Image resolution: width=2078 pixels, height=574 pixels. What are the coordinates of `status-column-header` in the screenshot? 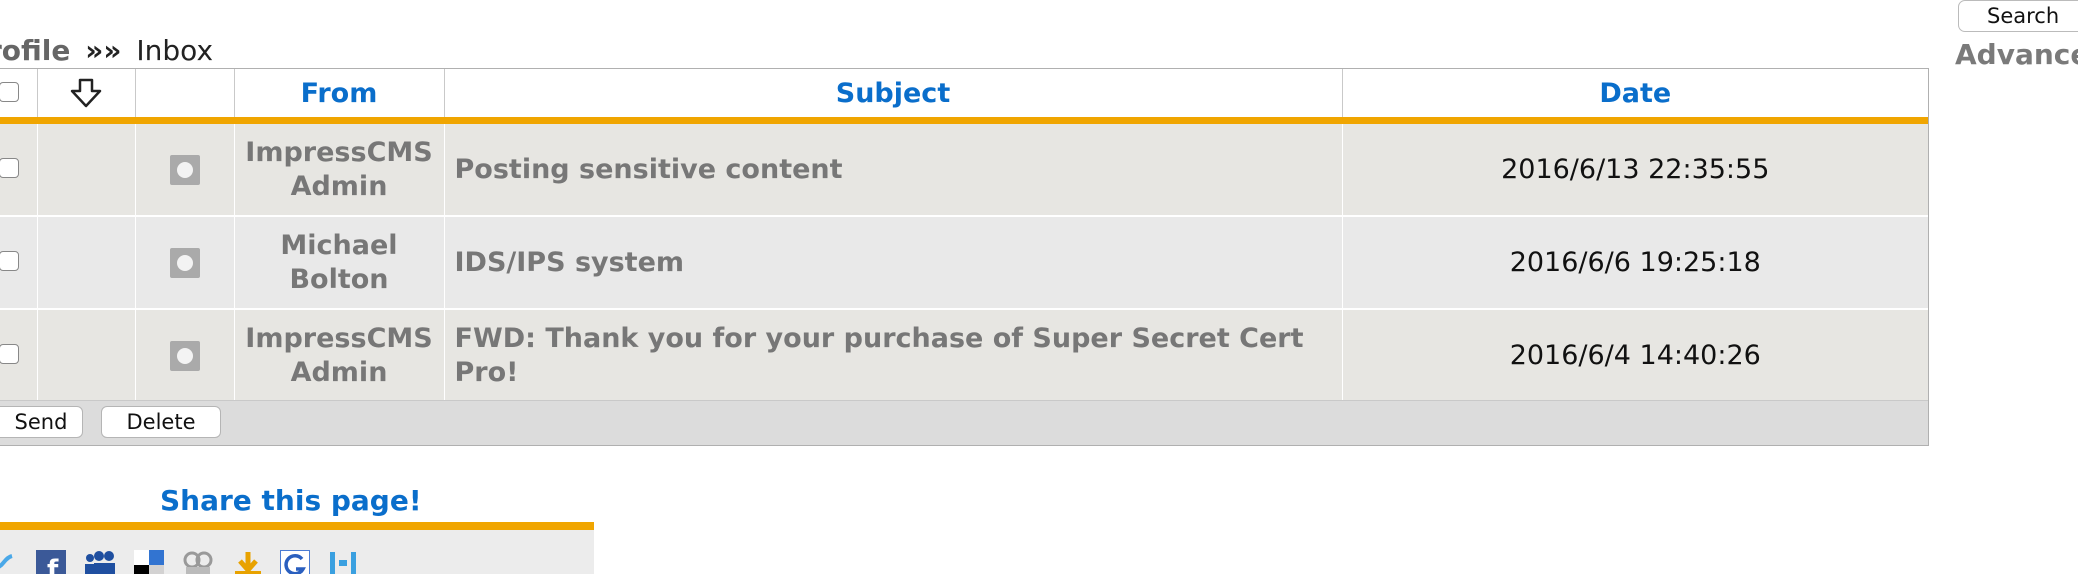 It's located at (185, 96).